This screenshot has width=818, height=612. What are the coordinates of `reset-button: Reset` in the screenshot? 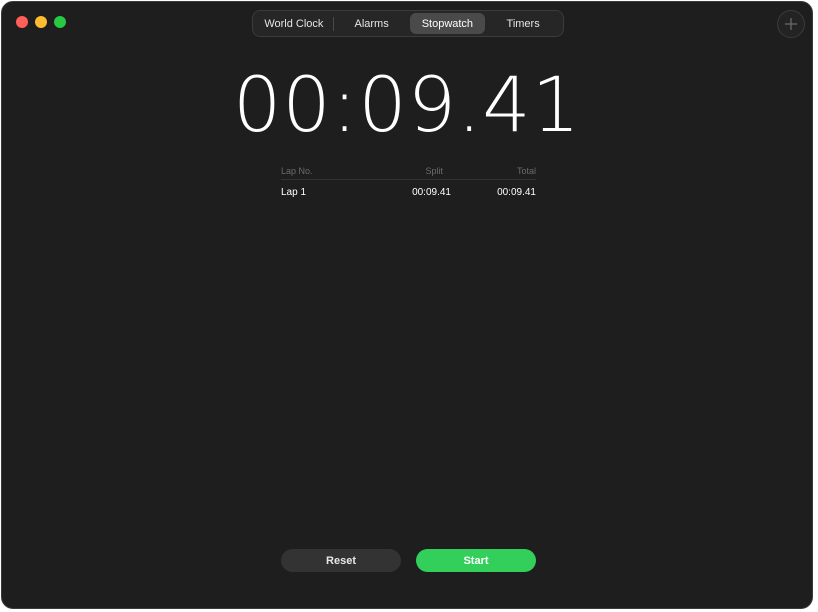 It's located at (341, 560).